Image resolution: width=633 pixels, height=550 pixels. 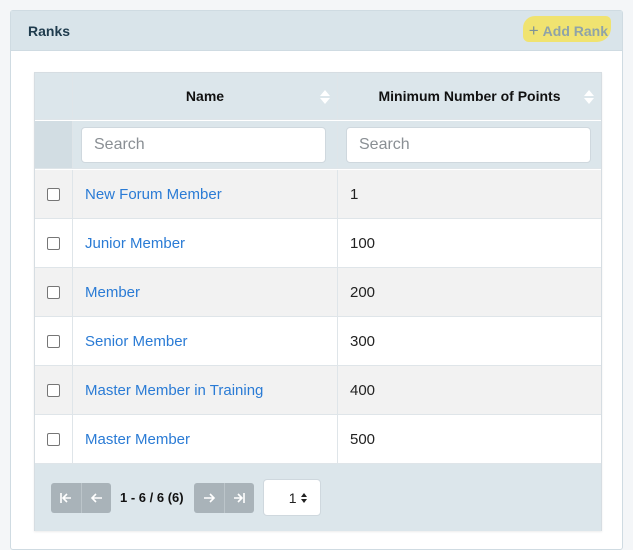 I want to click on table-row: Master Member in Training 400, so click(x=318, y=390).